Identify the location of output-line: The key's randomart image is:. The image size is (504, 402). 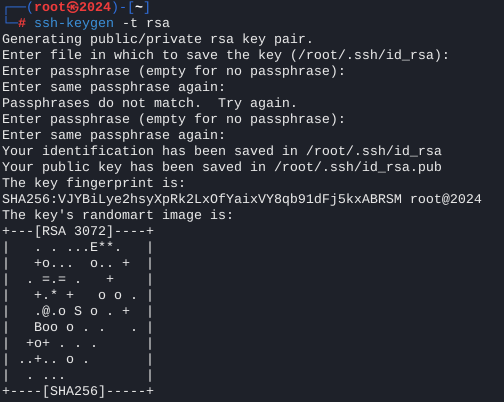
(118, 216).